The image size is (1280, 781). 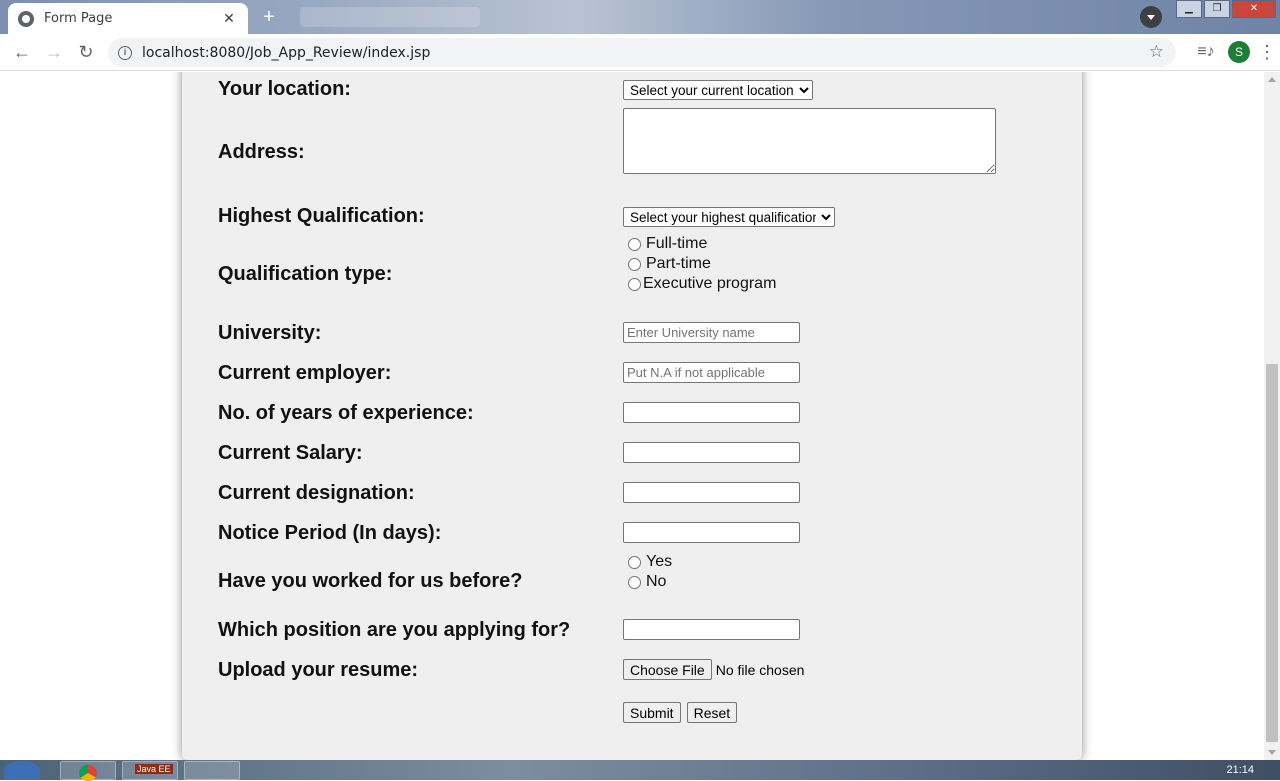 I want to click on media-controls-icon: ≡♪, so click(x=1206, y=52).